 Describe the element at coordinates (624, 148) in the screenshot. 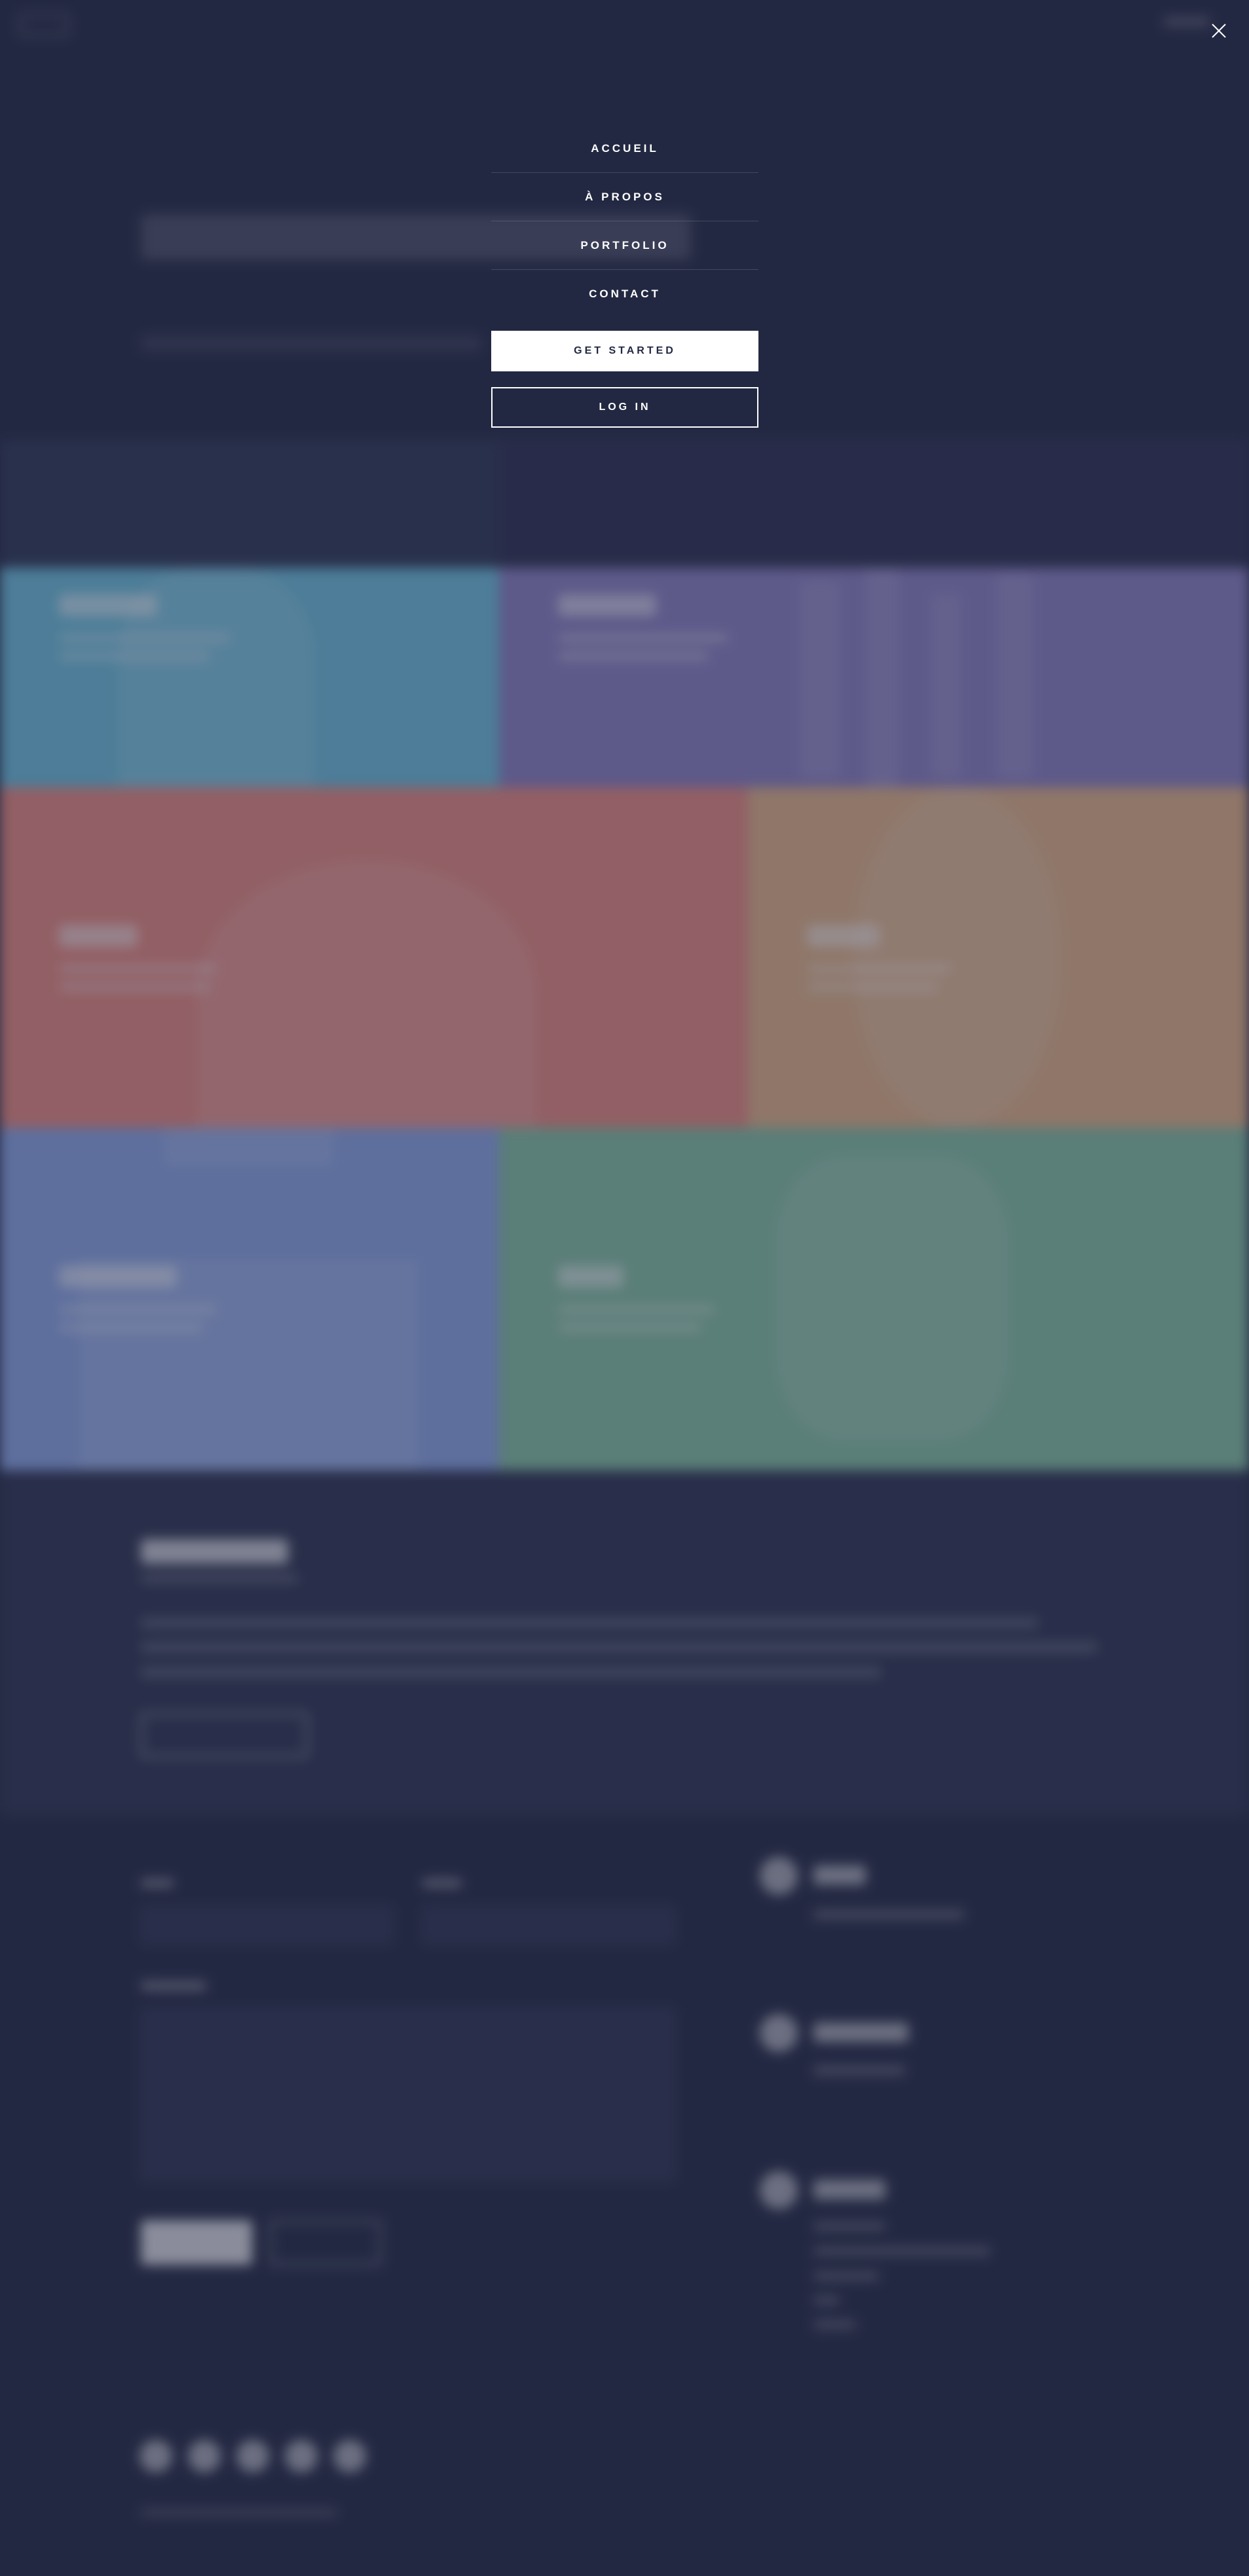

I see `menu-item-accueil: ACCUEIL` at that location.